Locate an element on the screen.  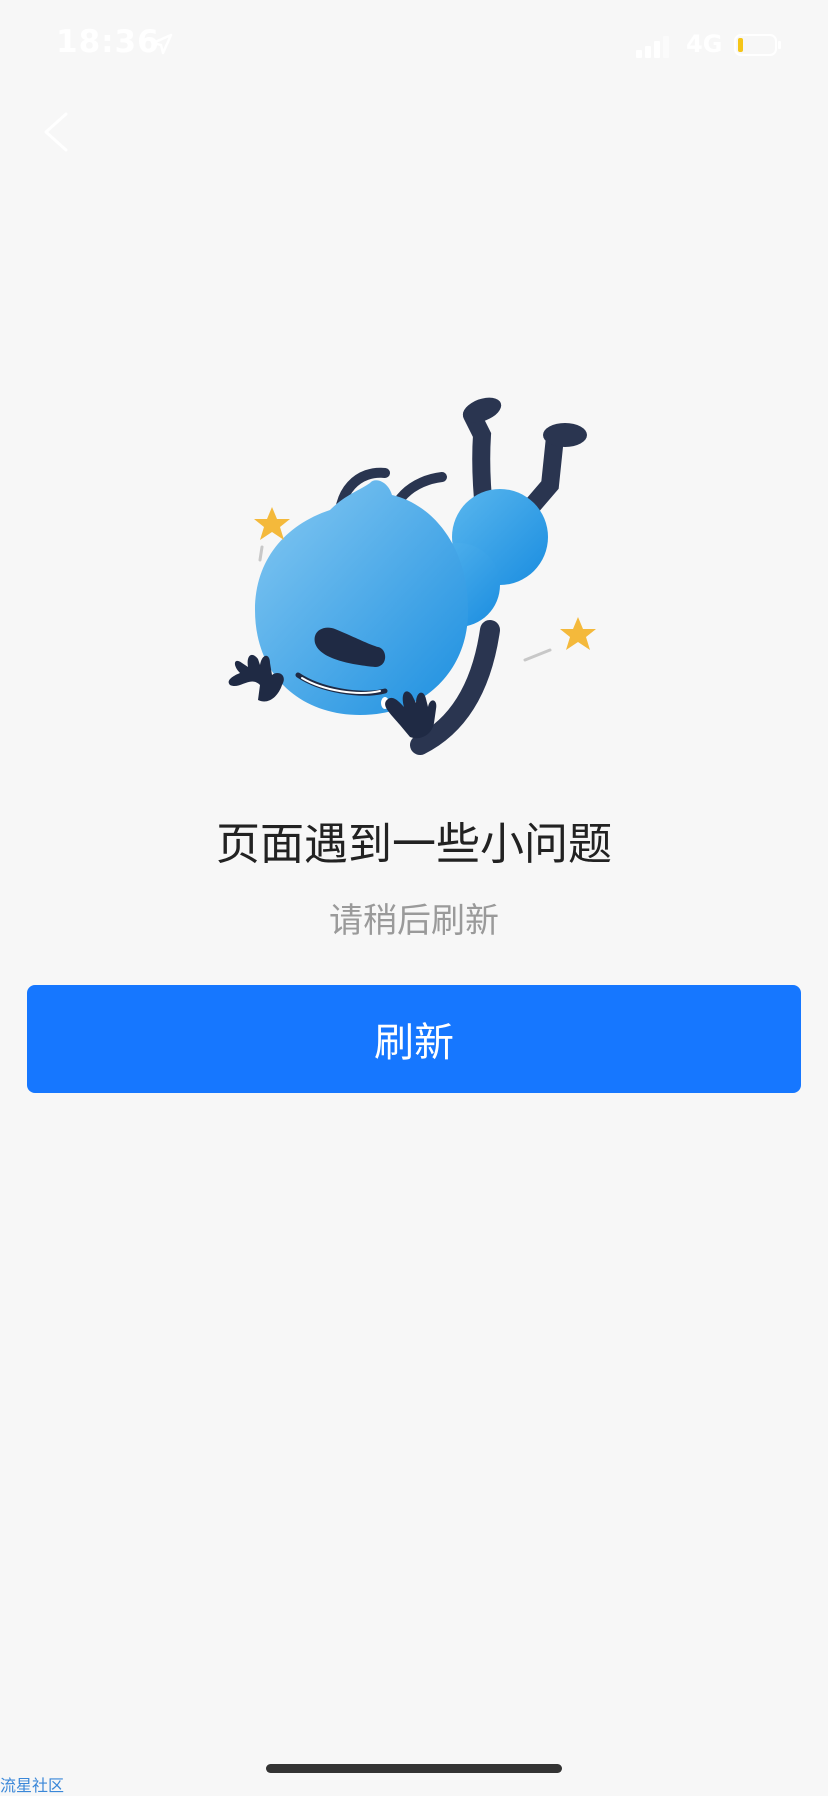
error-subtitle: 请稍后刷新 is located at coordinates (414, 921).